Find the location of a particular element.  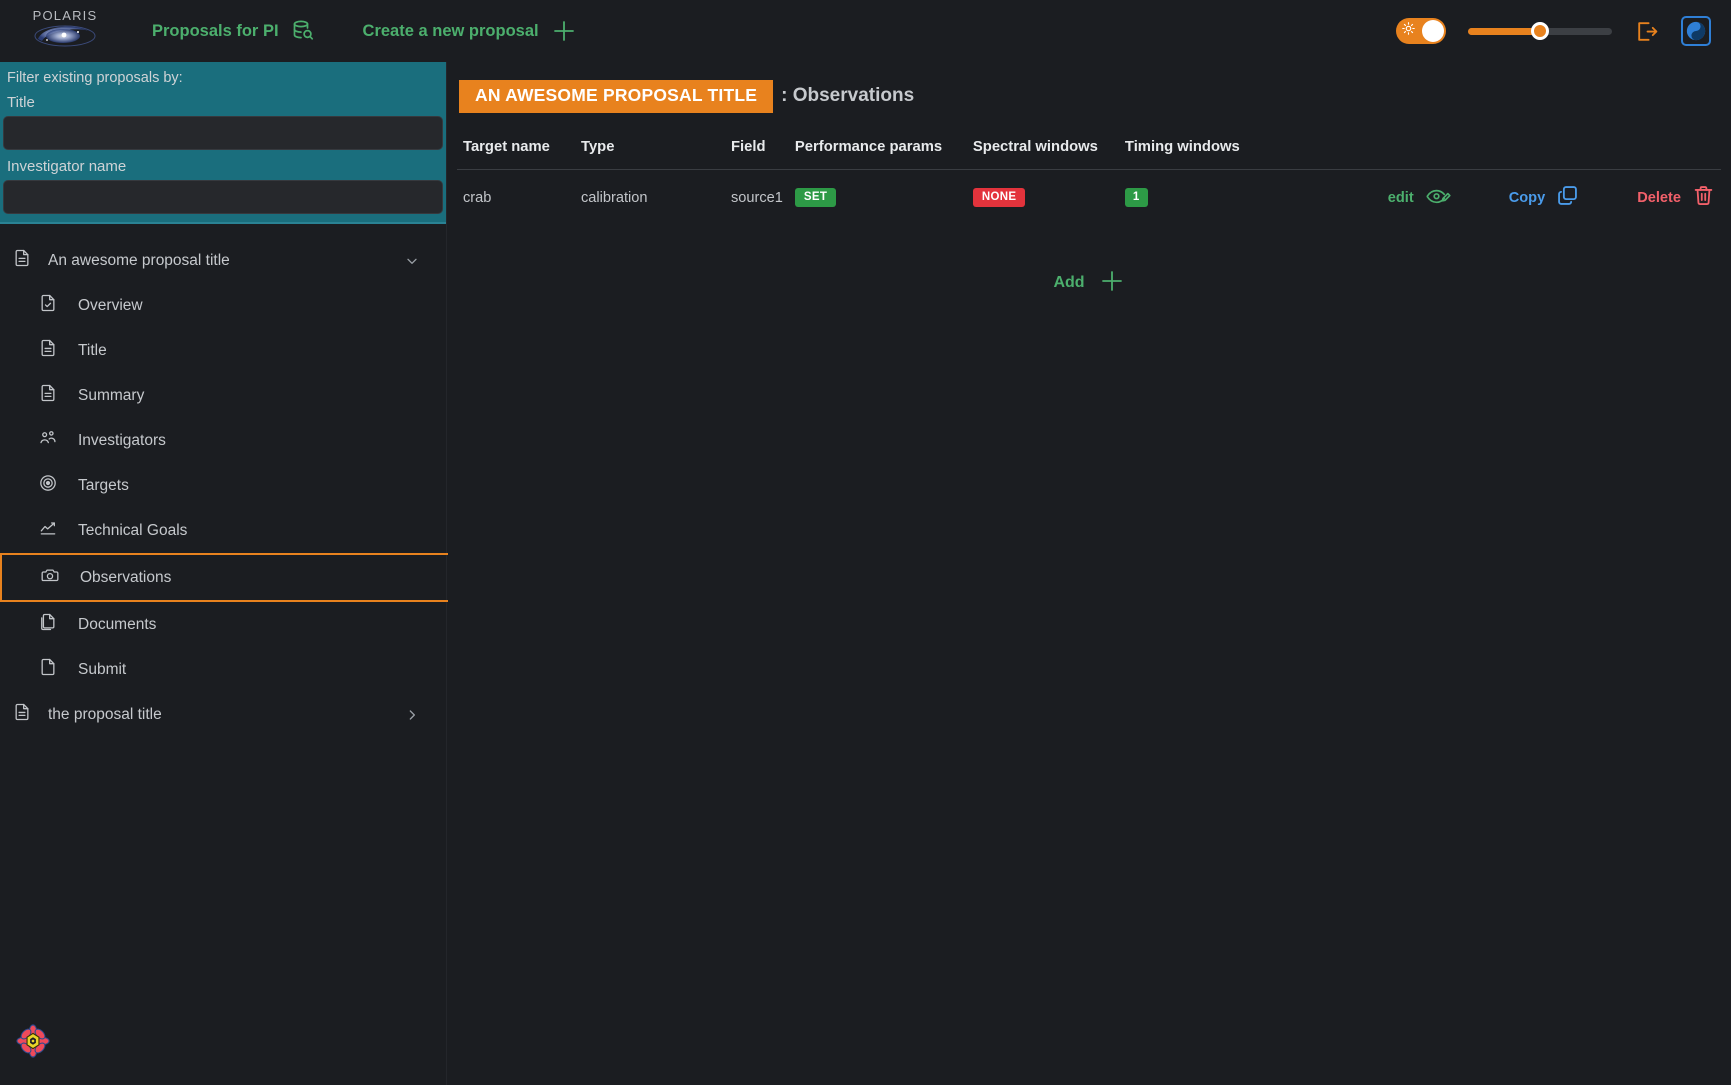

sidebar-item-documents: Documents is located at coordinates (223, 624).